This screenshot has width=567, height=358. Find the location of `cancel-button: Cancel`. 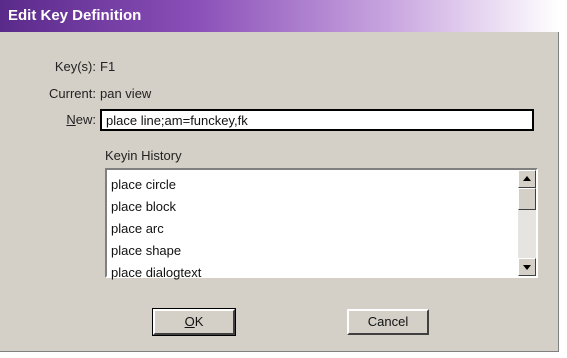

cancel-button: Cancel is located at coordinates (388, 322).